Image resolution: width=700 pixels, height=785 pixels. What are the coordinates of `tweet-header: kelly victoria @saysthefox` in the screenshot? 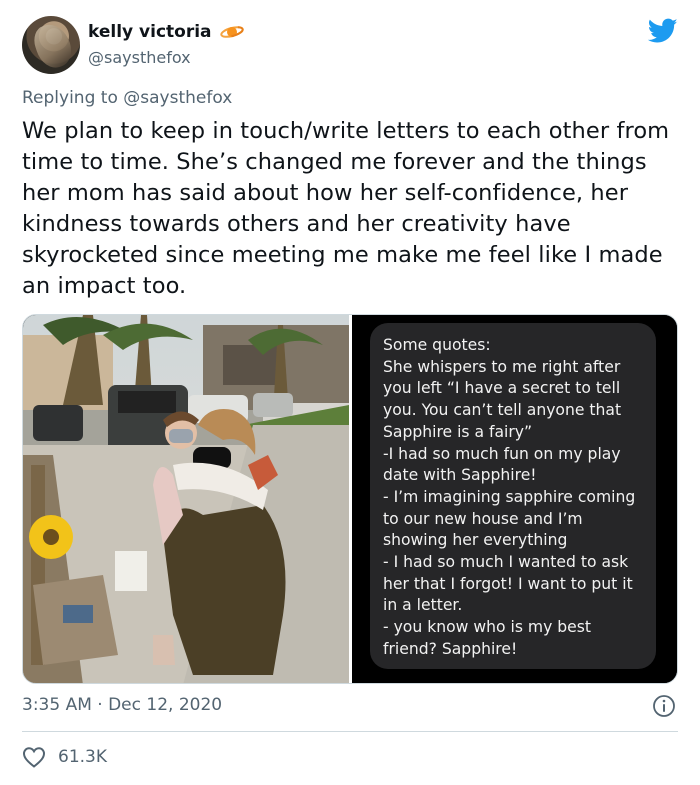 It's located at (352, 46).